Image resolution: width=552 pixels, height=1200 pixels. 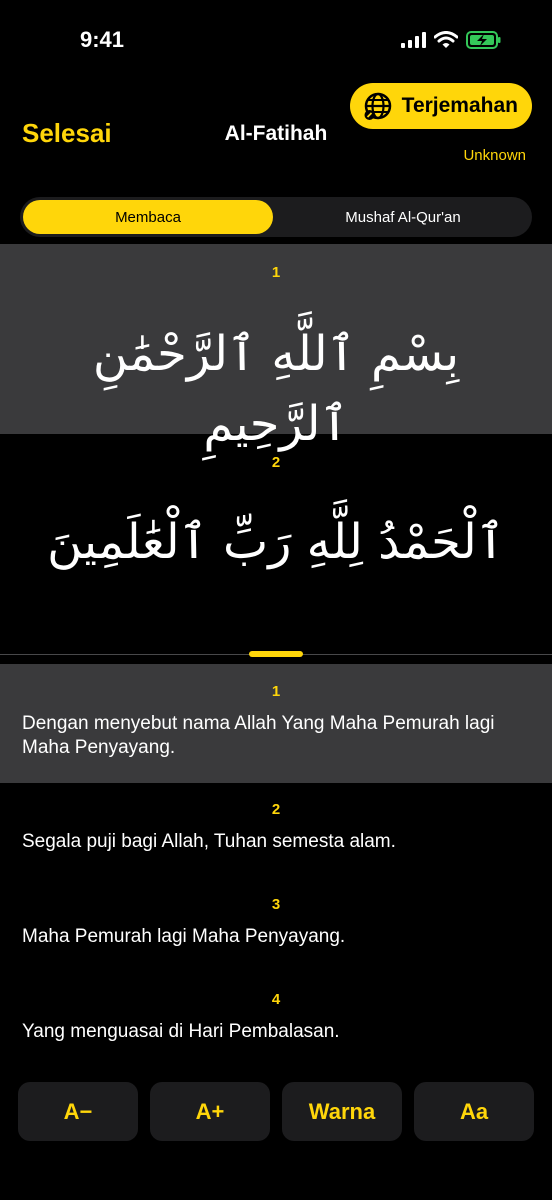 I want to click on segment-mushaf: Mushaf Al-Qur'an, so click(x=403, y=217).